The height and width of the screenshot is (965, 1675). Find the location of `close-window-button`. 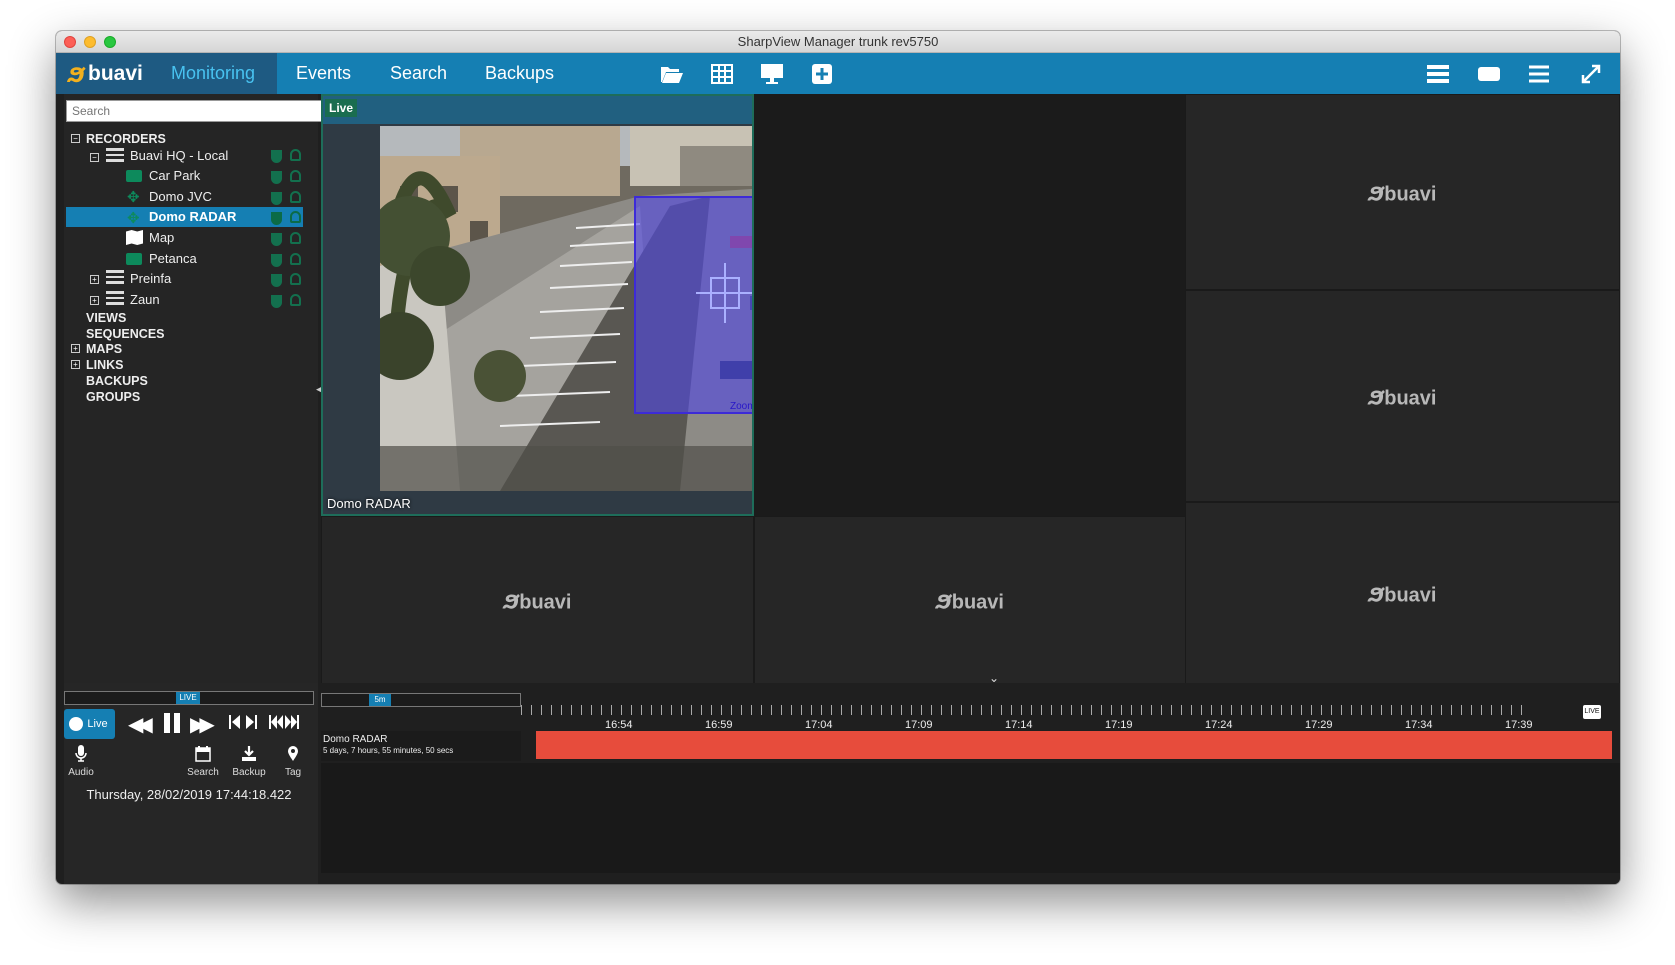

close-window-button is located at coordinates (70, 42).